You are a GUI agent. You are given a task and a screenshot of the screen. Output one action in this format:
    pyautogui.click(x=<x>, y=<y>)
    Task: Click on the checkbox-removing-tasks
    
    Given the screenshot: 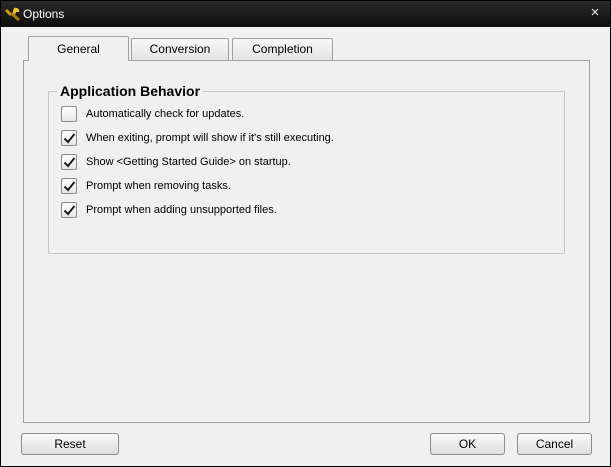 What is the action you would take?
    pyautogui.click(x=69, y=186)
    